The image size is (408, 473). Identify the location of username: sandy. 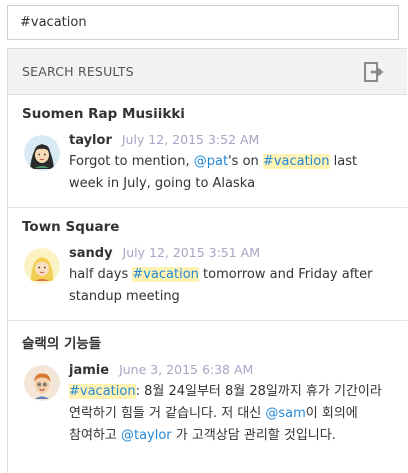
(91, 253).